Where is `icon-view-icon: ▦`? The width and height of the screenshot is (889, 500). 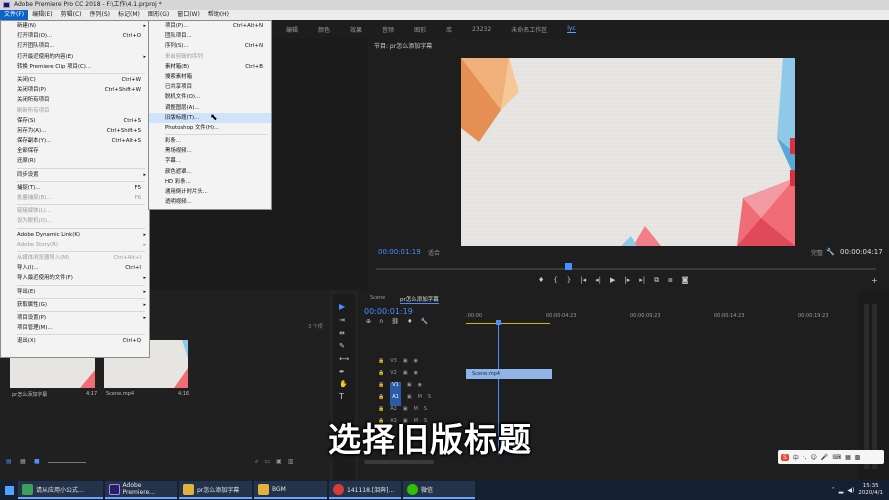 icon-view-icon: ▦ is located at coordinates (23, 461).